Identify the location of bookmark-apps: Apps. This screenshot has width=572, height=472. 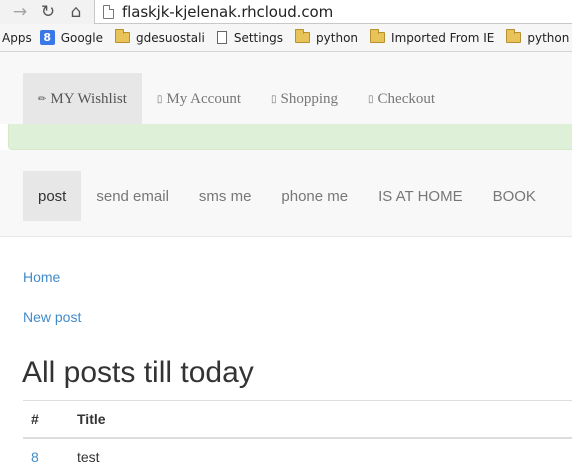
(17, 38).